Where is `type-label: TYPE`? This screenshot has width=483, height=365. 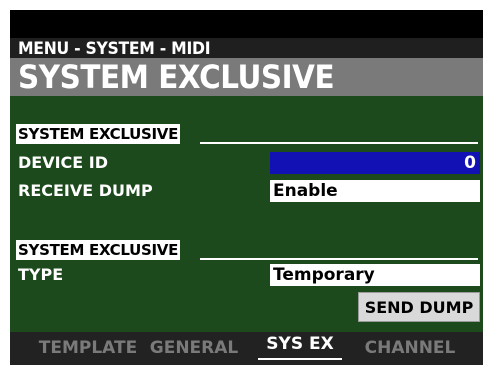 type-label: TYPE is located at coordinates (41, 274).